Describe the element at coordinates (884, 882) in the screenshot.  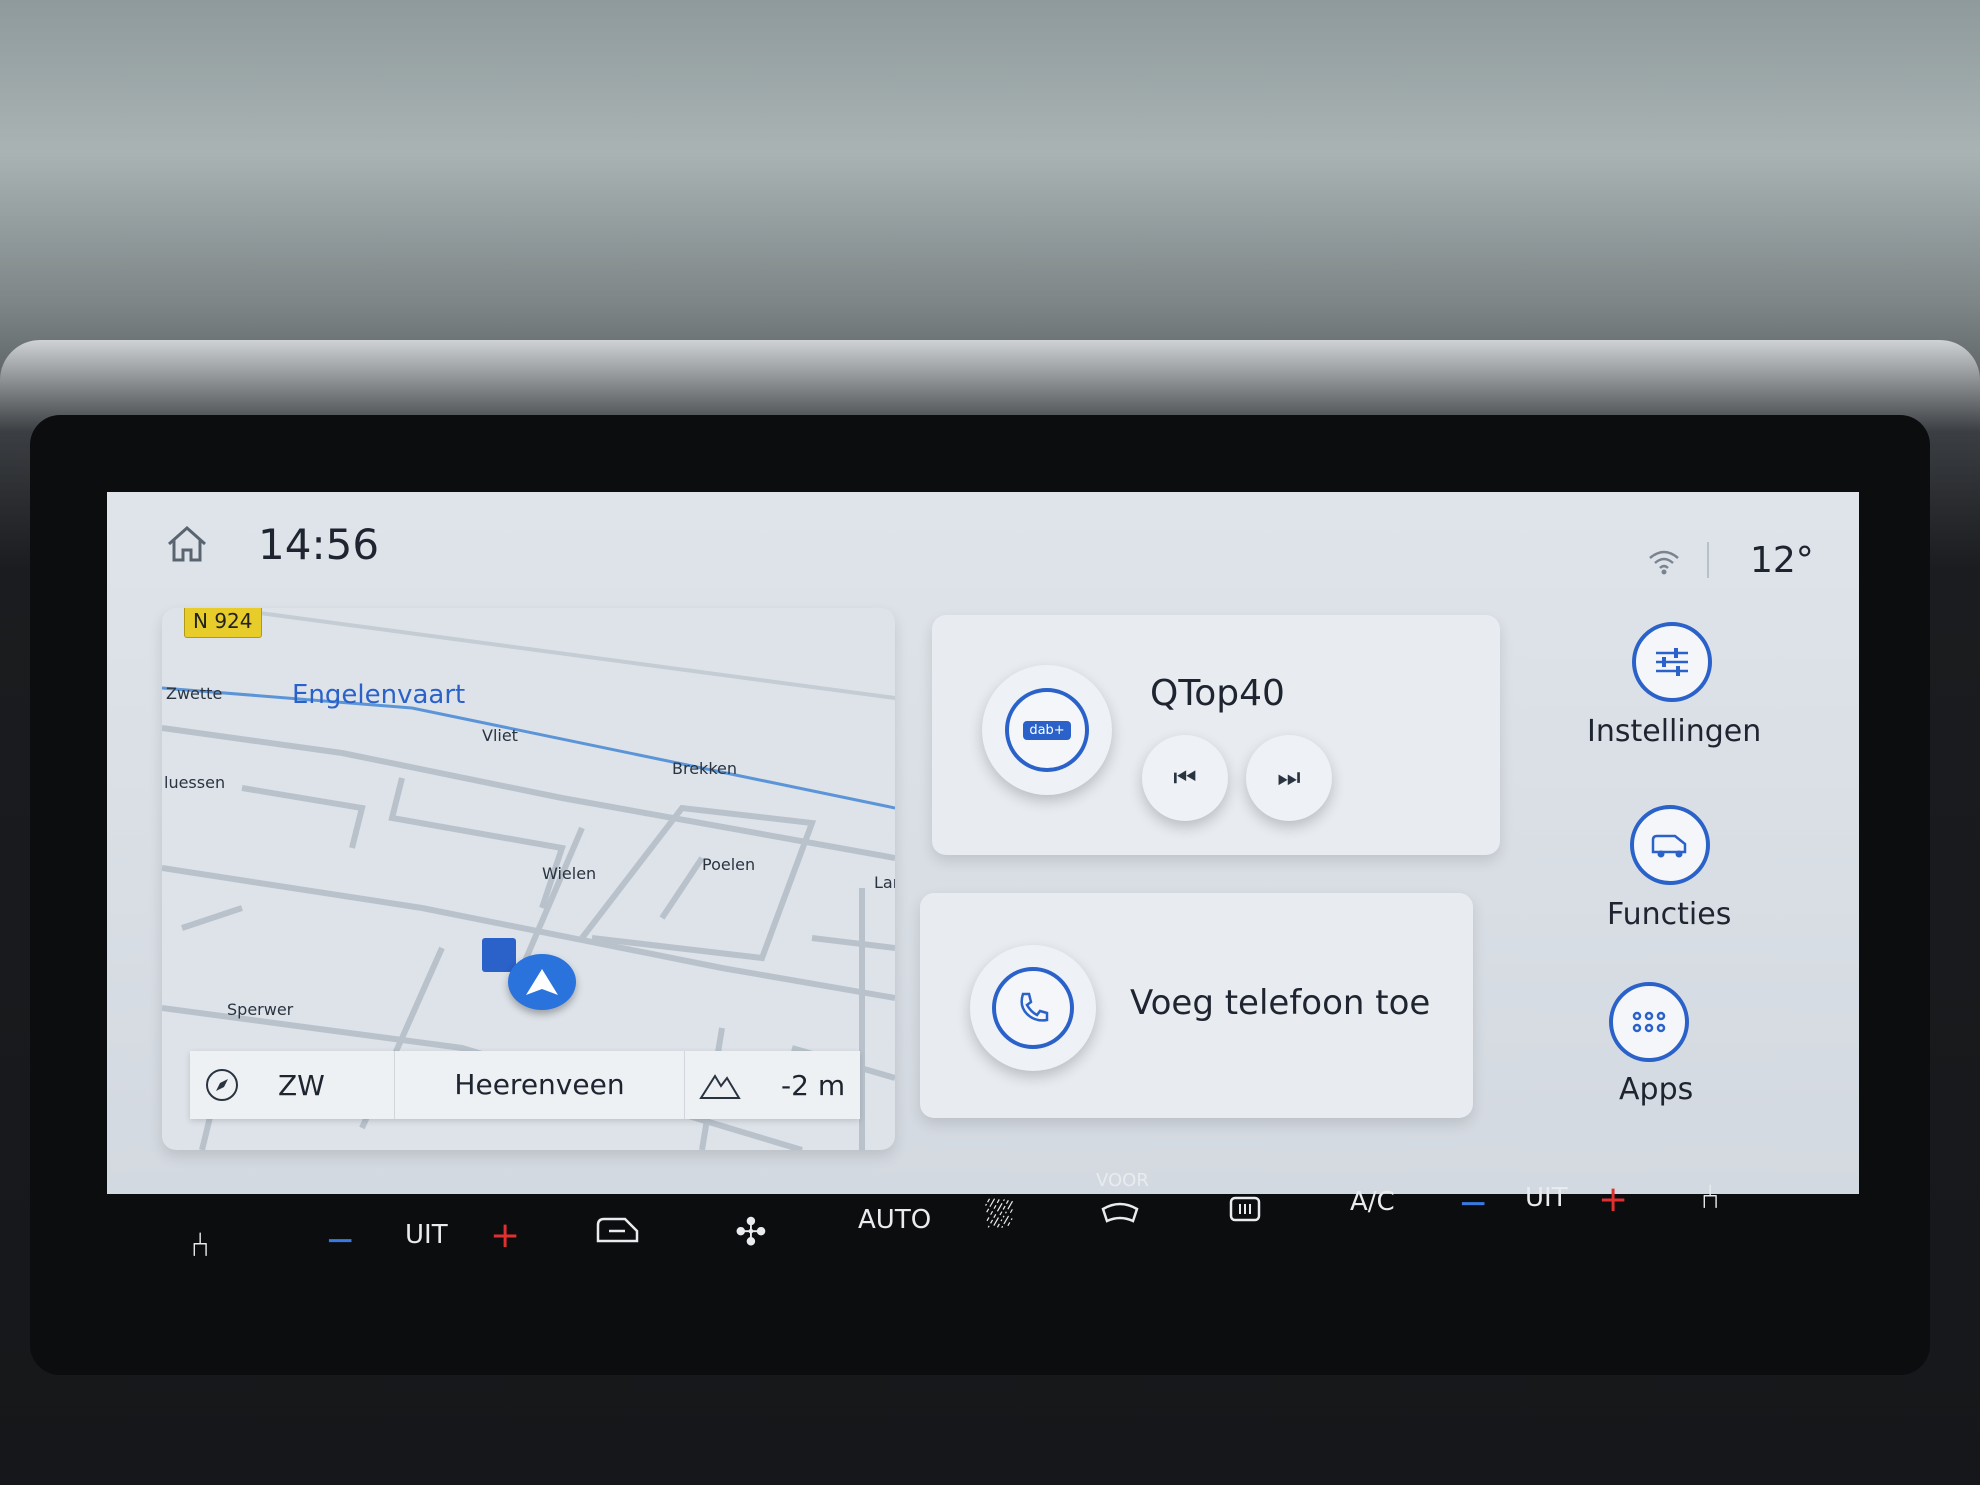
I see `place-label: Lar` at that location.